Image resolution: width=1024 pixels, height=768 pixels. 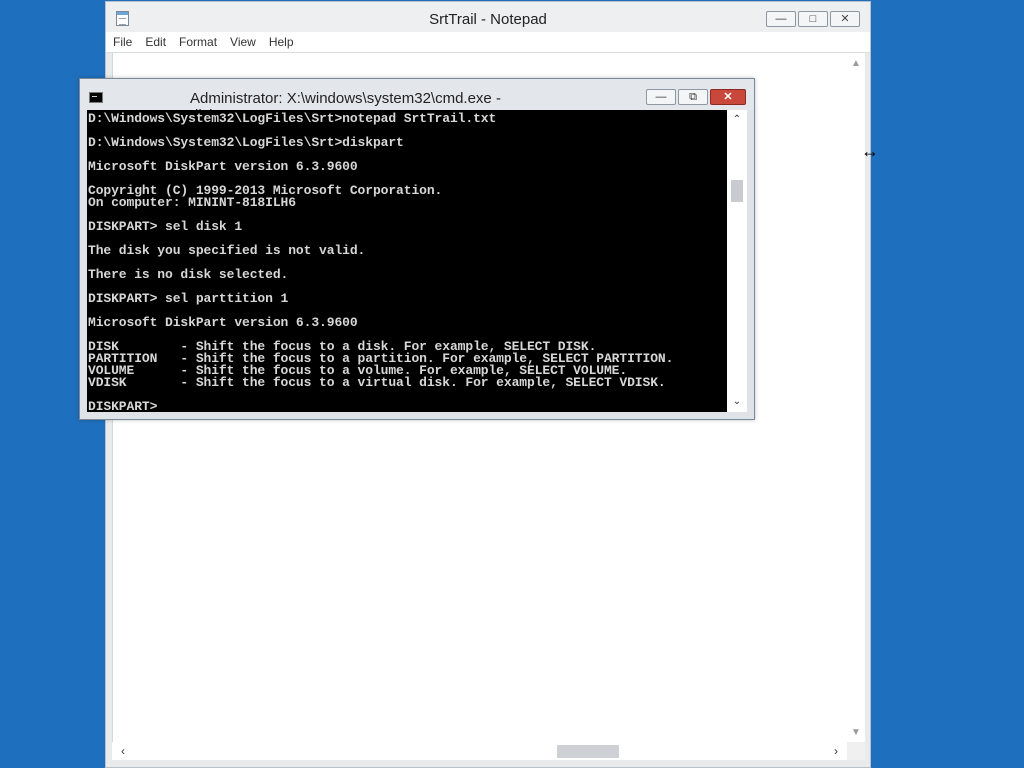 I want to click on cmd-scroll-thumb, so click(x=737, y=191).